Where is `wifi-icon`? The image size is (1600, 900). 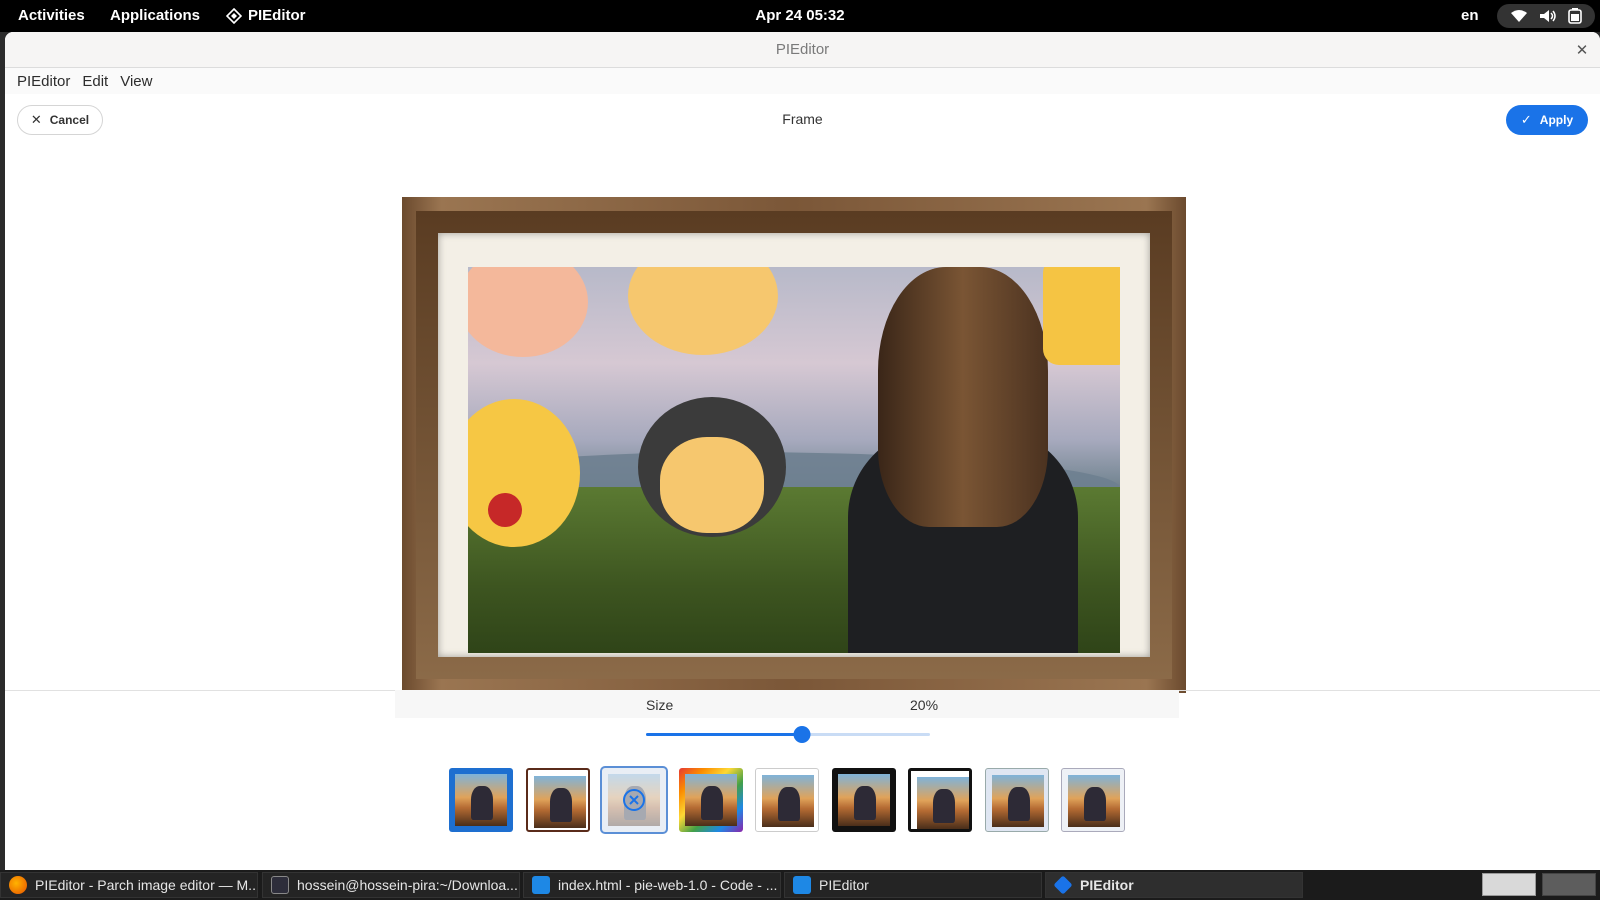 wifi-icon is located at coordinates (1519, 16).